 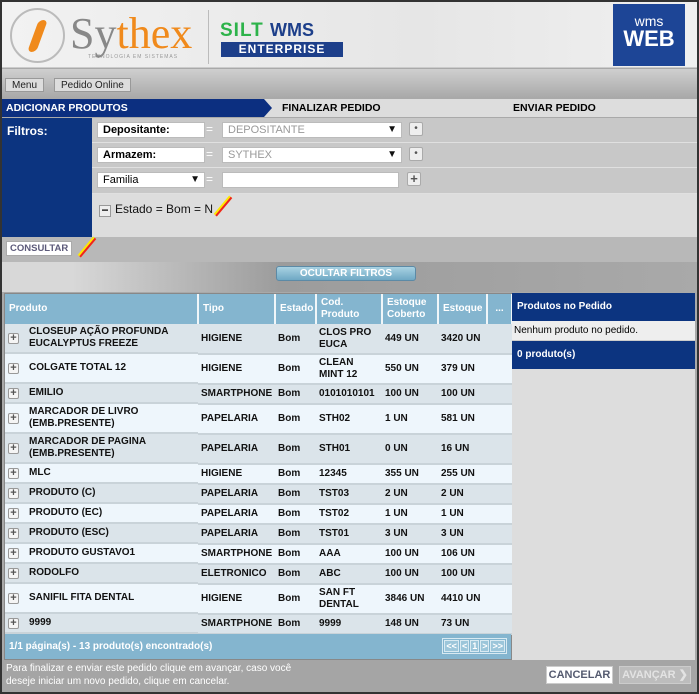 I want to click on col-cod-produto: Cod. Produto, so click(x=349, y=309).